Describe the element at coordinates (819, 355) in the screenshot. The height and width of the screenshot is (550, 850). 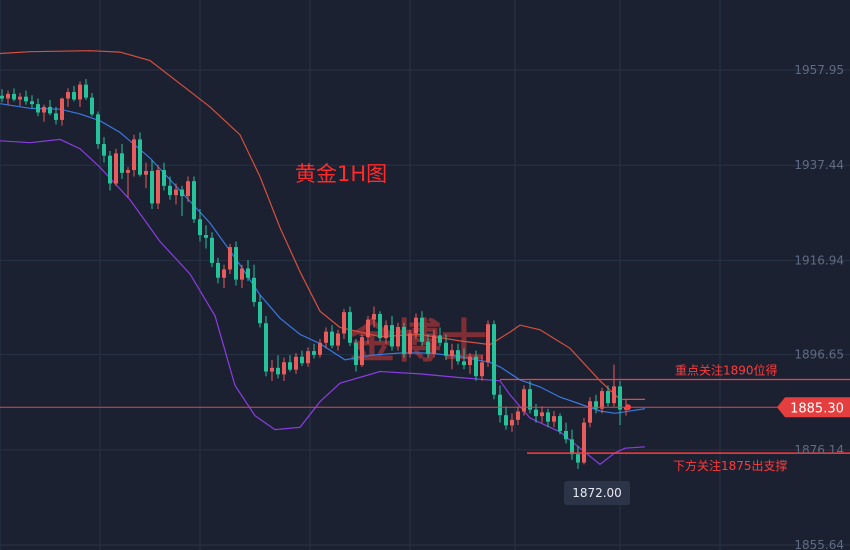
I see `y-tick-label: 1896.65` at that location.